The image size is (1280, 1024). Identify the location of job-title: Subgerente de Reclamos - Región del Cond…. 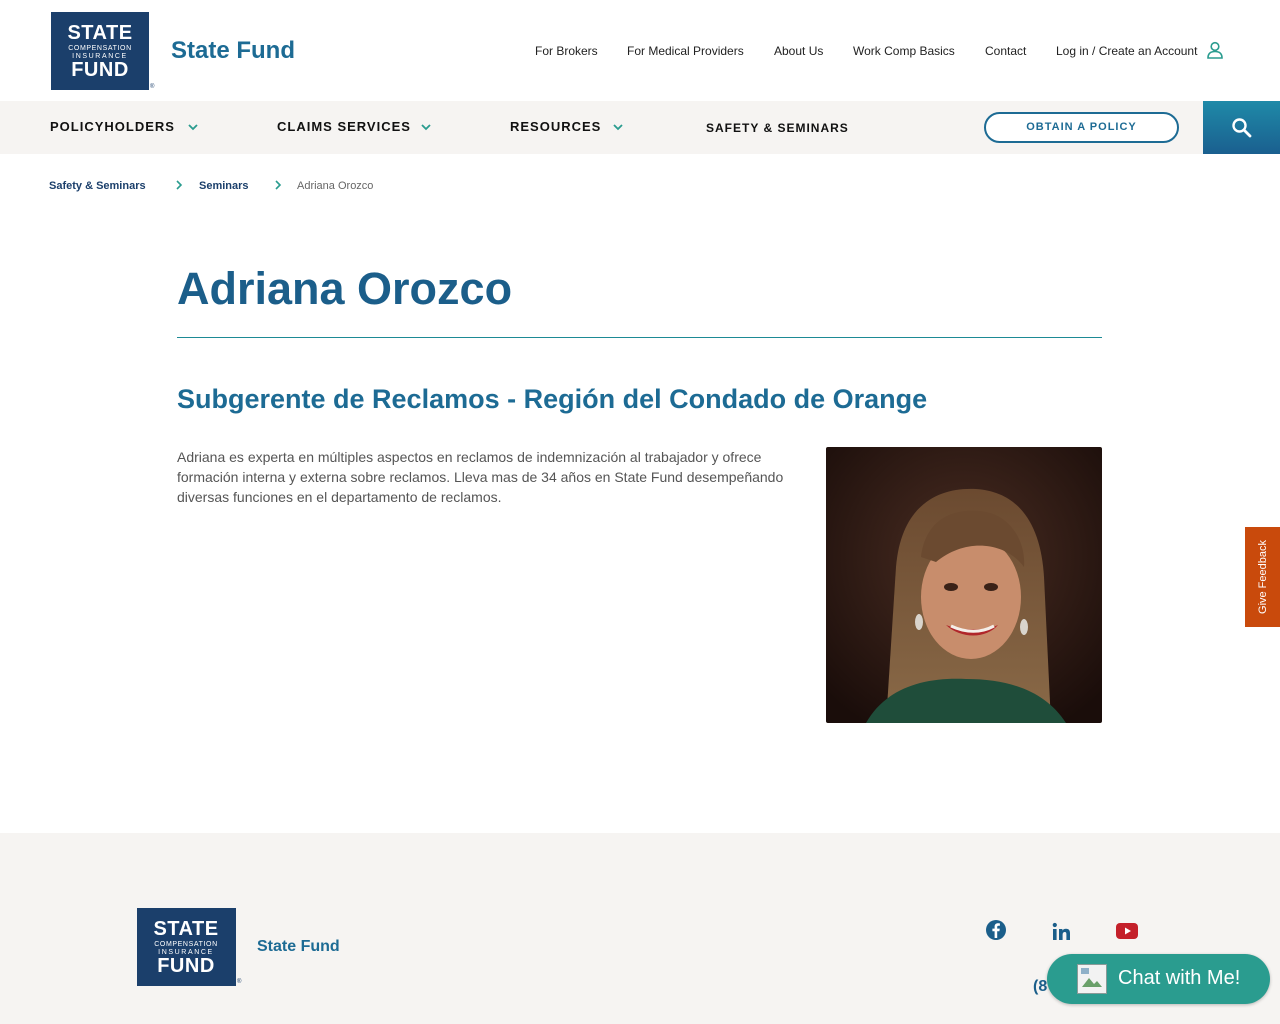
(552, 399).